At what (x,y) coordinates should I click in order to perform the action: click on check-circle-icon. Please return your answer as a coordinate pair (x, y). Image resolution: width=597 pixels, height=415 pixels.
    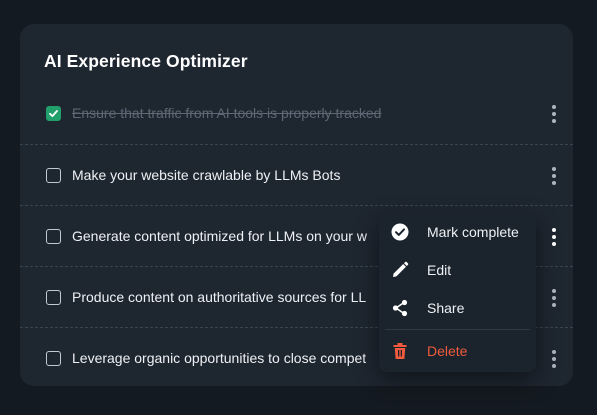
    Looking at the image, I should click on (400, 232).